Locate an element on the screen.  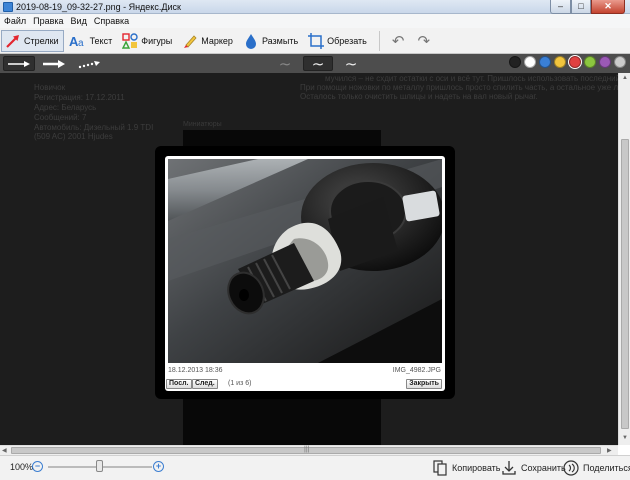
minimize-button: – is located at coordinates (560, 7).